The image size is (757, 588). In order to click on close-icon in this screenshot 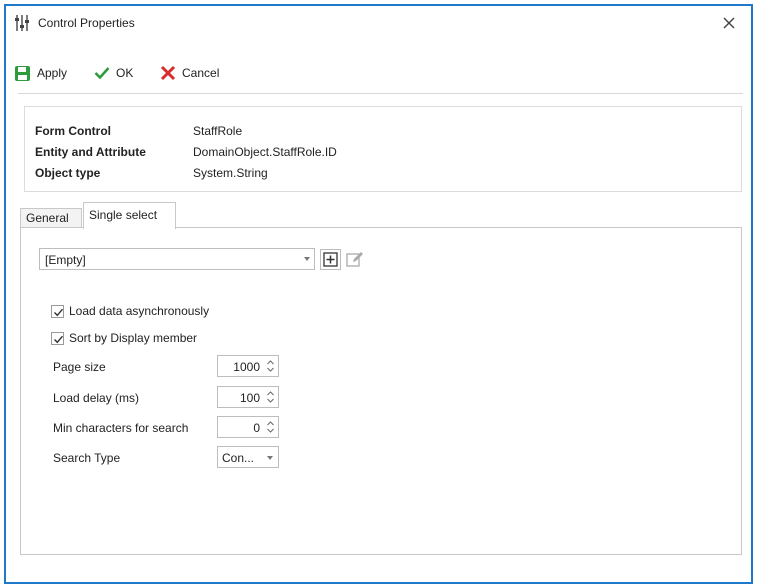, I will do `click(729, 23)`.